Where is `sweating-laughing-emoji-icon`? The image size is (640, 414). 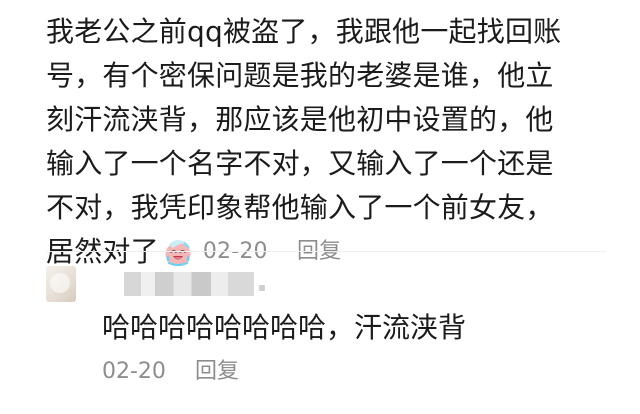
sweating-laughing-emoji-icon is located at coordinates (178, 252).